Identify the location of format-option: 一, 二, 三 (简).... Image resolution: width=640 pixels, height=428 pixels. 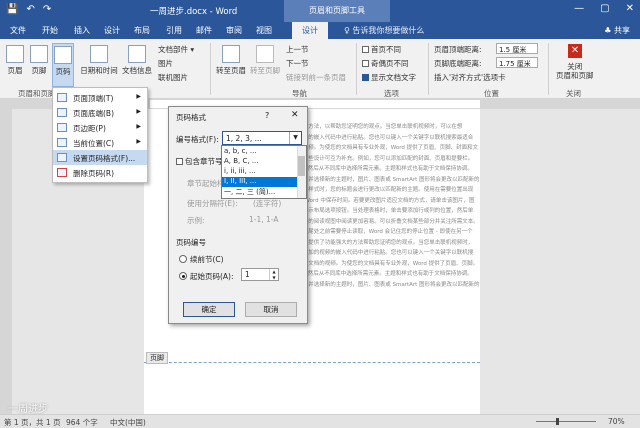
(259, 192).